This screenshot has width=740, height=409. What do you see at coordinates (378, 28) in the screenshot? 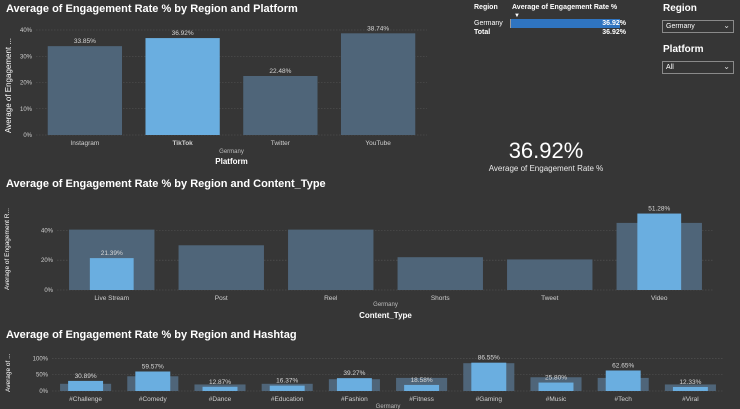
I see `data-label: 38.74%` at bounding box center [378, 28].